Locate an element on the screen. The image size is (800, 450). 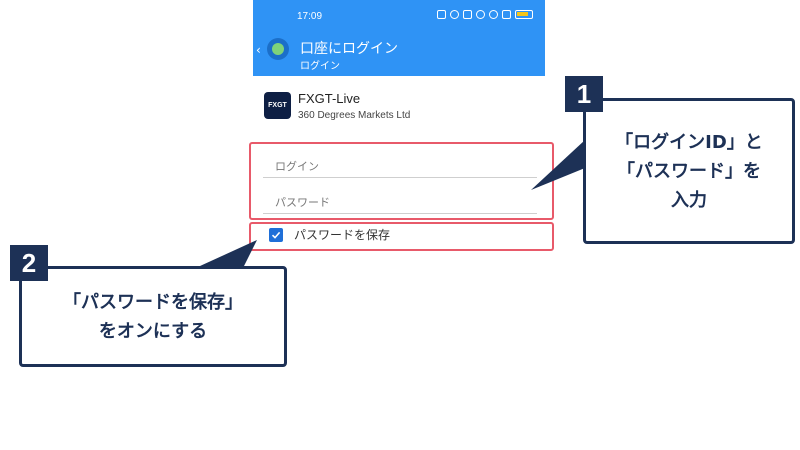
callout-1-line-1: 「ログインID」と is located at coordinates (689, 142).